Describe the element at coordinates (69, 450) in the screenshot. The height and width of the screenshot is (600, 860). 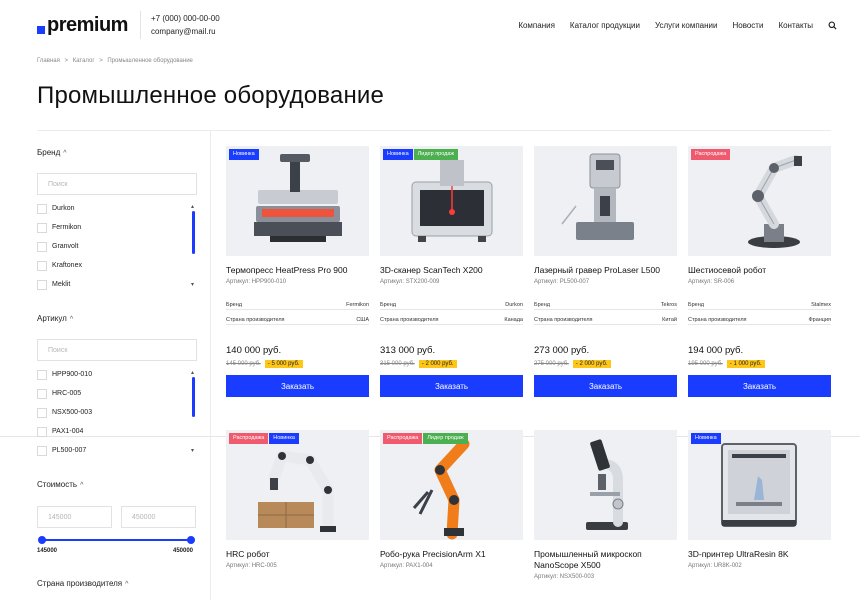
I see `article-option-label: PL500-007` at that location.